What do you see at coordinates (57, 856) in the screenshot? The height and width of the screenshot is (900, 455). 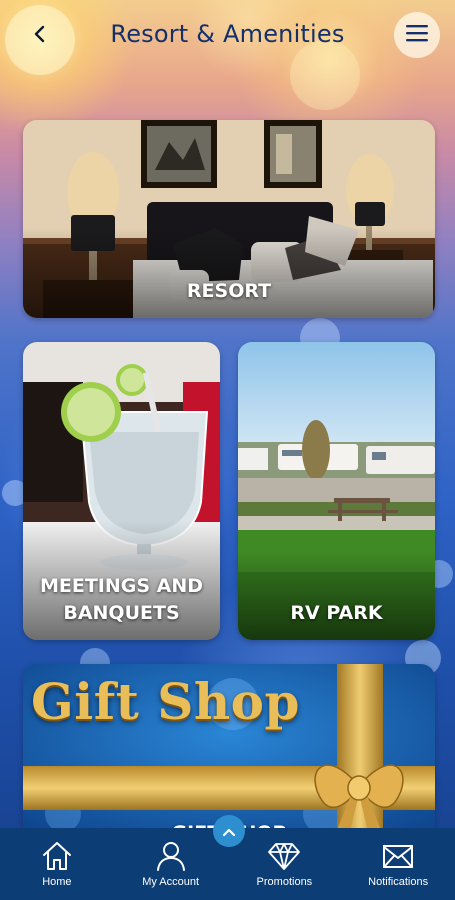 I see `home-icon` at bounding box center [57, 856].